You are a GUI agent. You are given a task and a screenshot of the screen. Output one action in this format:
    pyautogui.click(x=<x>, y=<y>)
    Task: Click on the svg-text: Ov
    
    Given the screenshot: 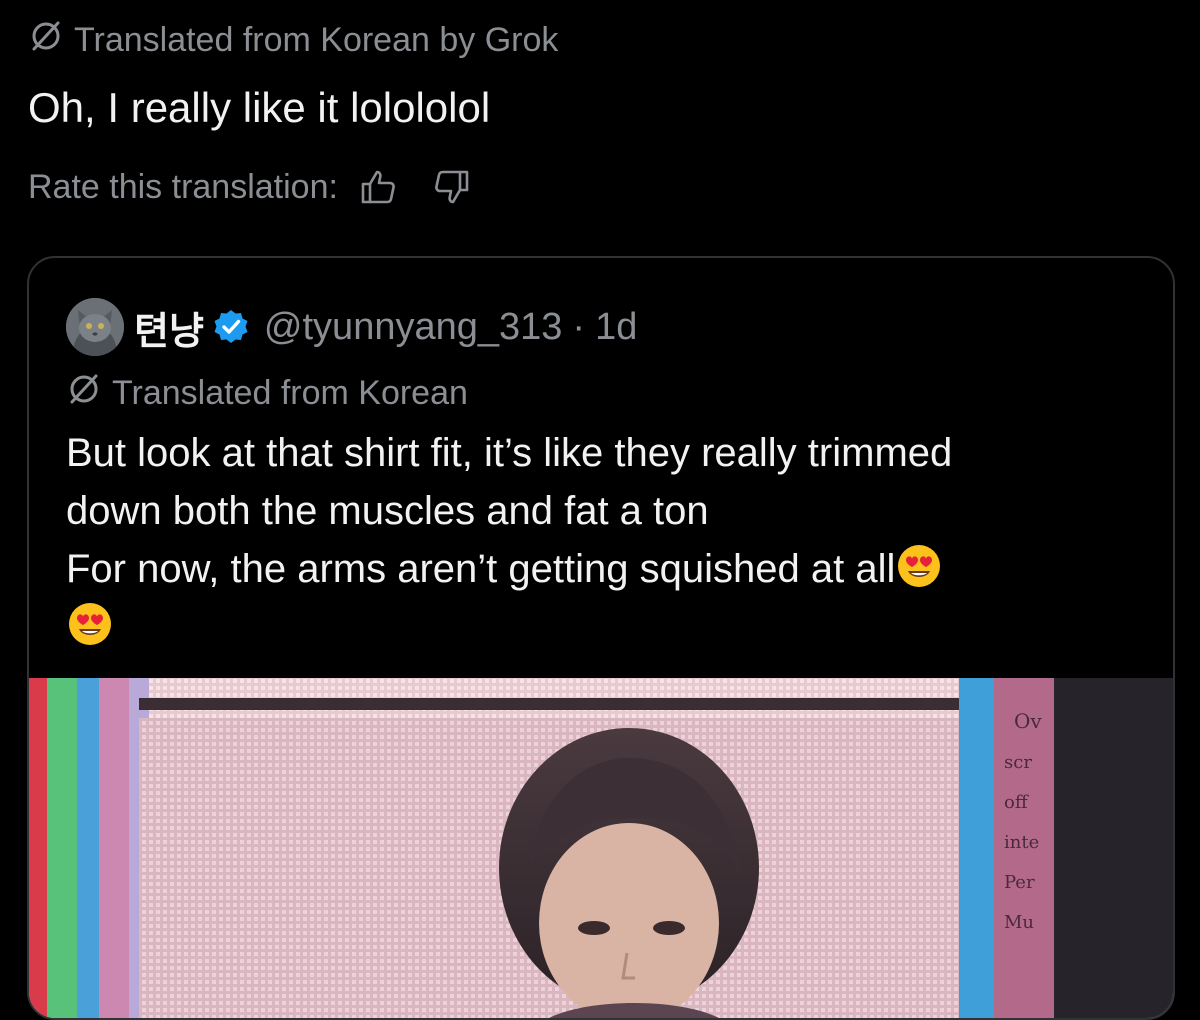 What is the action you would take?
    pyautogui.click(x=1028, y=721)
    